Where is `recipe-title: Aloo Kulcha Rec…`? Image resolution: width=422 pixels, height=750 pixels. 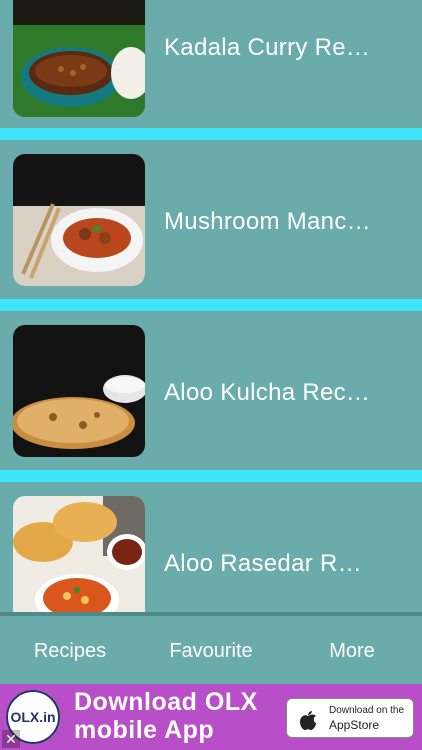
recipe-title: Aloo Kulcha Rec… is located at coordinates (267, 392).